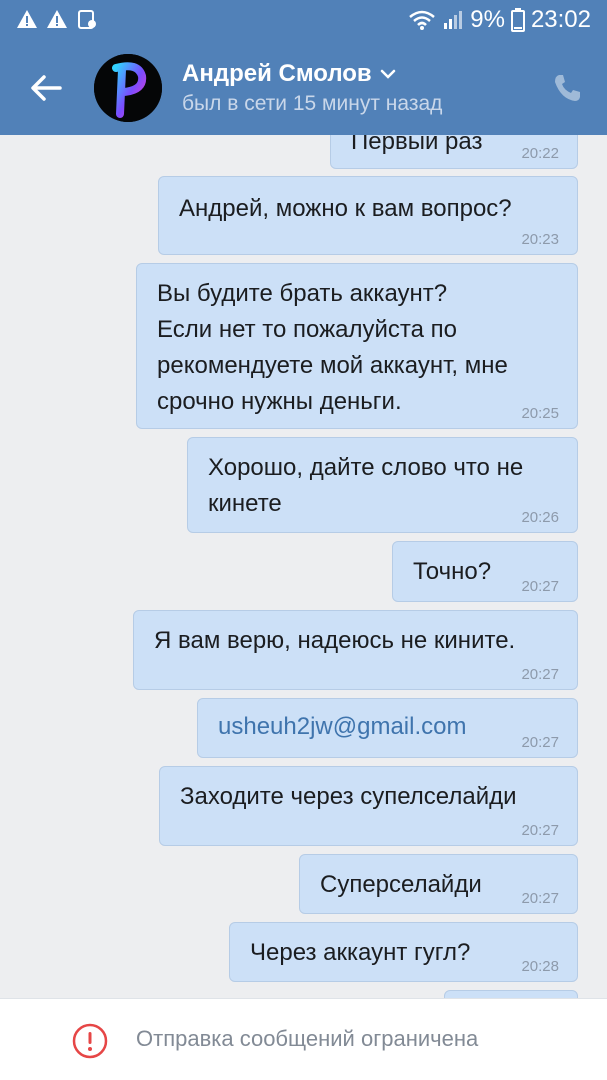 The width and height of the screenshot is (607, 1080). Describe the element at coordinates (360, 952) in the screenshot. I see `message-text: Через аккаунт гугл?` at that location.